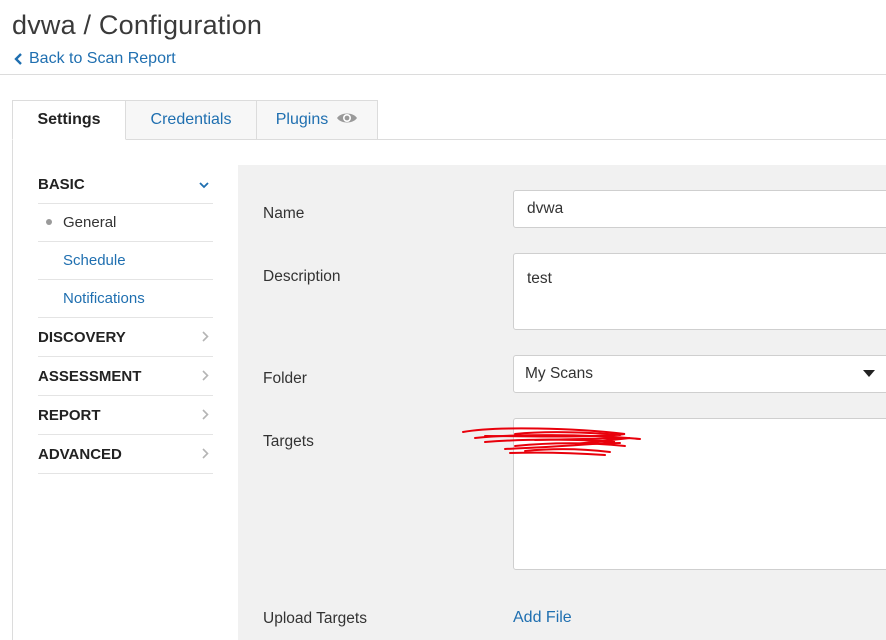  I want to click on sidenav-item-label: Schedule, so click(94, 260).